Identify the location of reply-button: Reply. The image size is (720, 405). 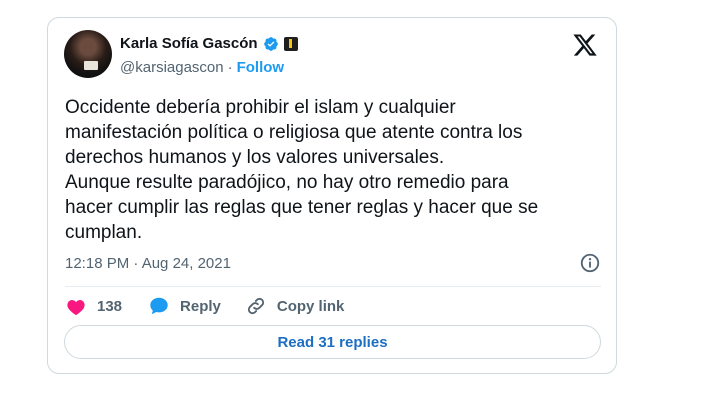
(184, 306).